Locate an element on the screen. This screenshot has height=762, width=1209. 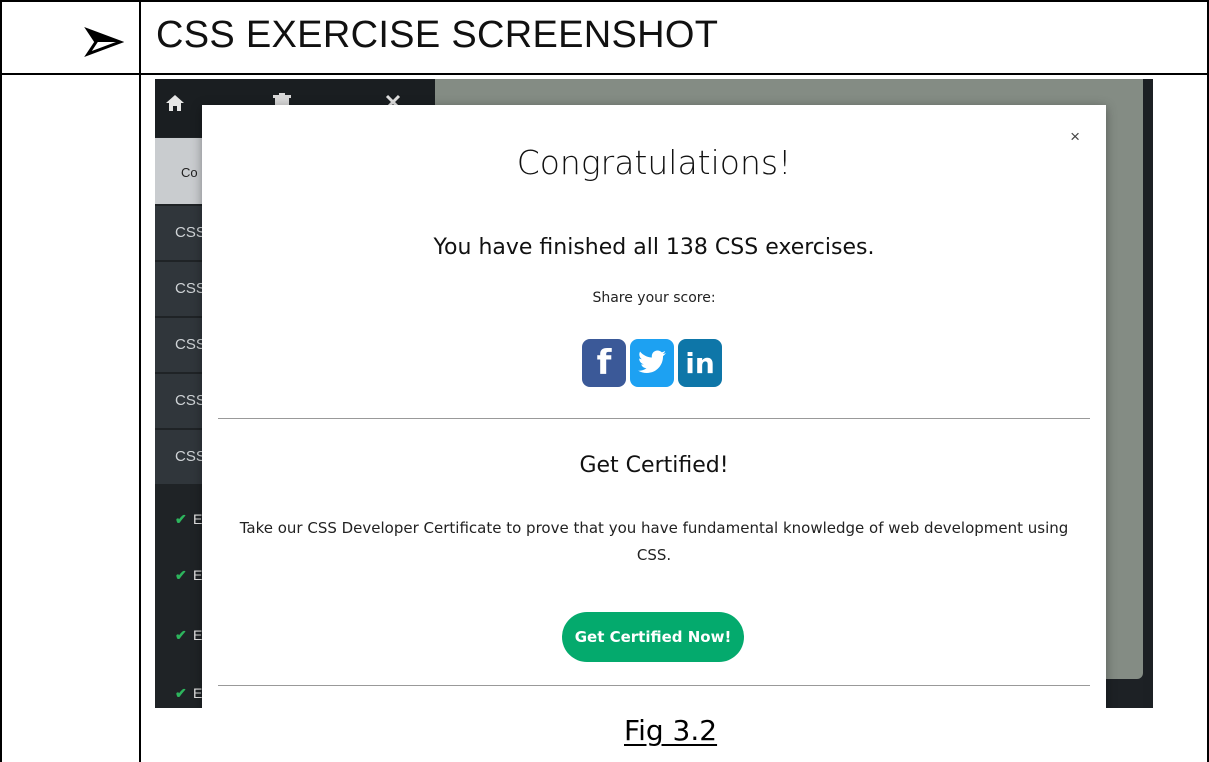
linkedin-icon: in is located at coordinates (700, 363).